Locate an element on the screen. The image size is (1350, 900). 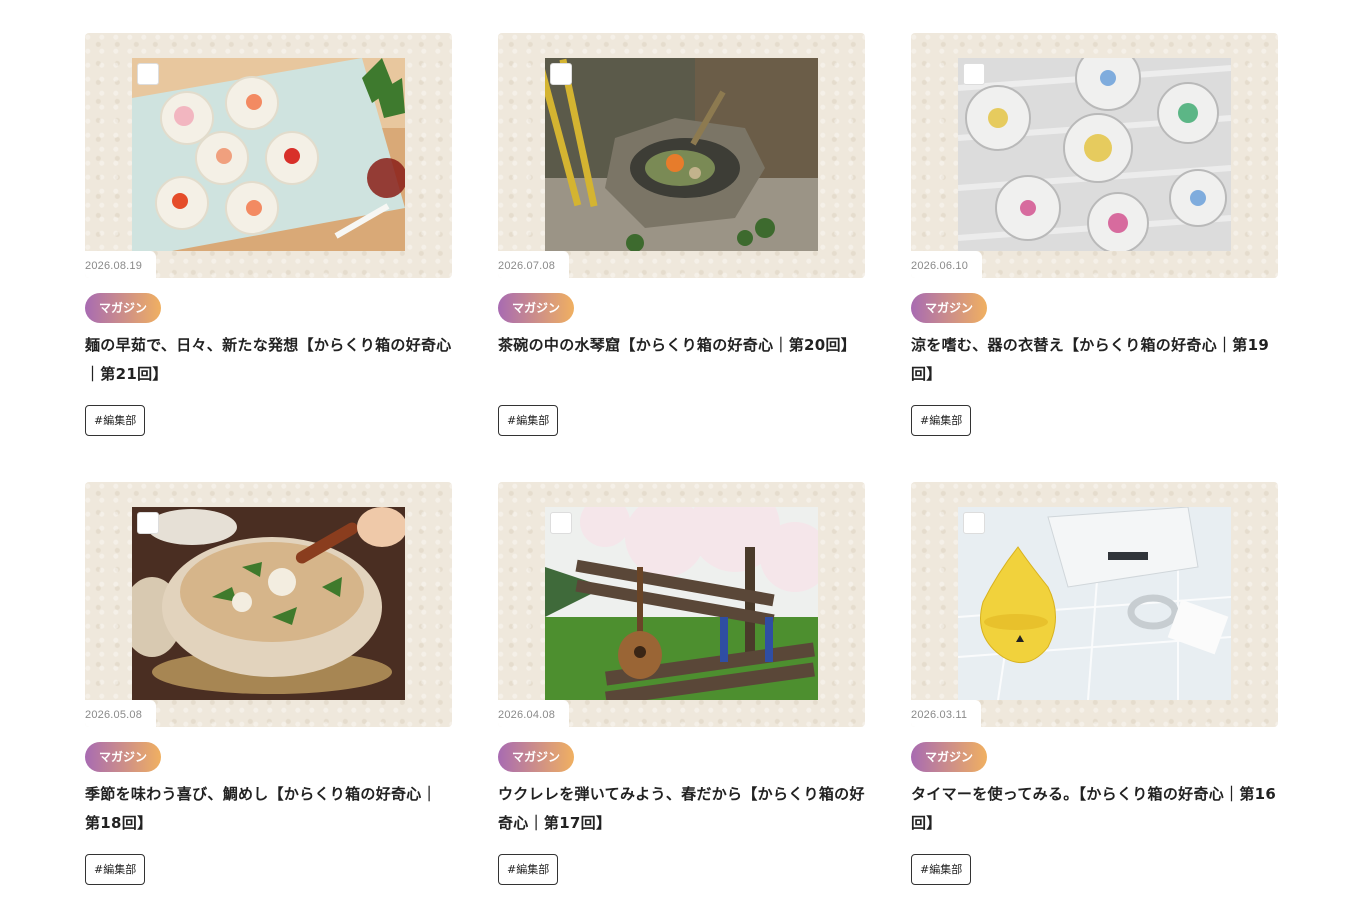
article-title: 季節を味わう喜び、鯛めし【からくり箱の好奇心｜第18回】 is located at coordinates (268, 809).